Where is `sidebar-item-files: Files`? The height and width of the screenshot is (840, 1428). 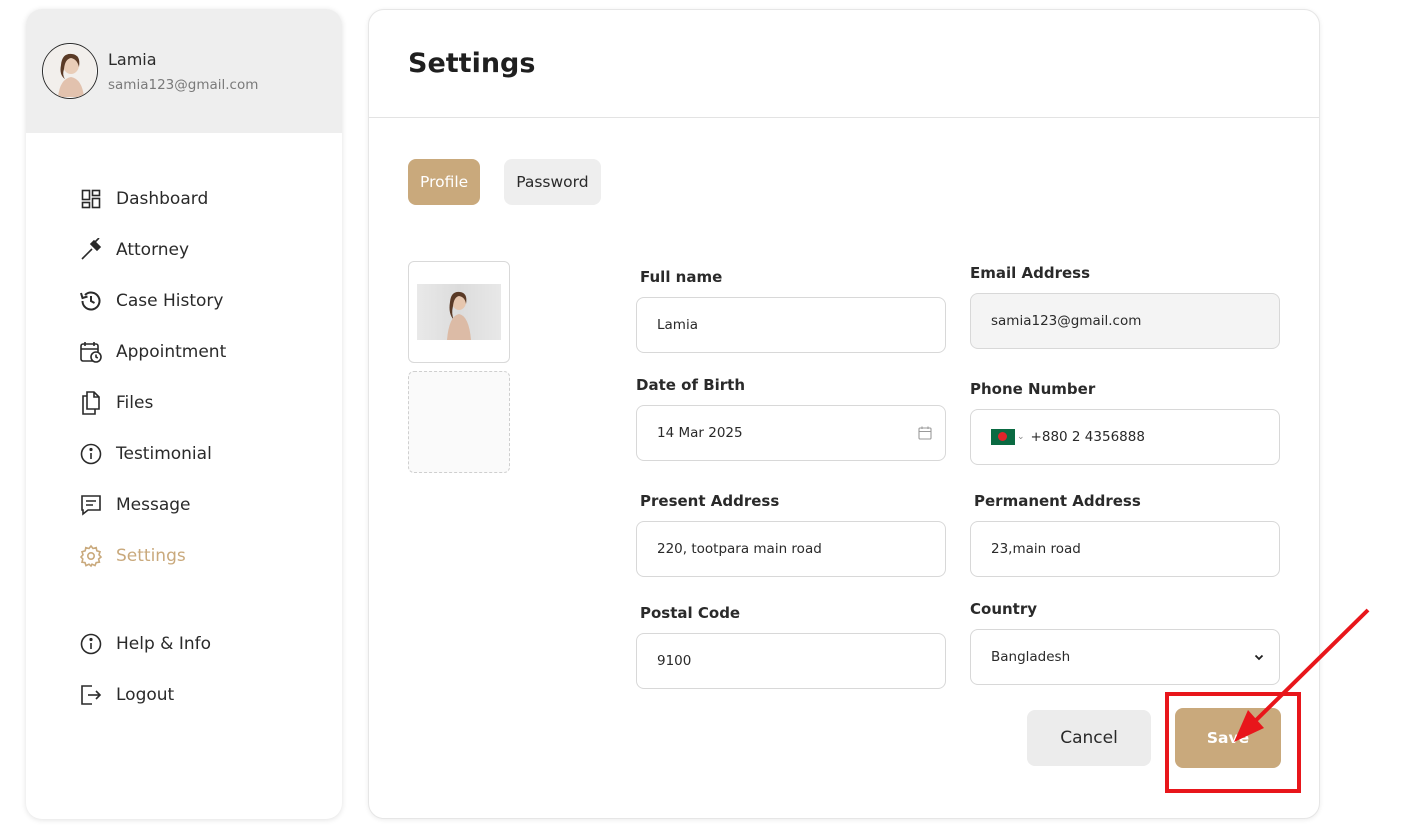
sidebar-item-files: Files is located at coordinates (210, 402).